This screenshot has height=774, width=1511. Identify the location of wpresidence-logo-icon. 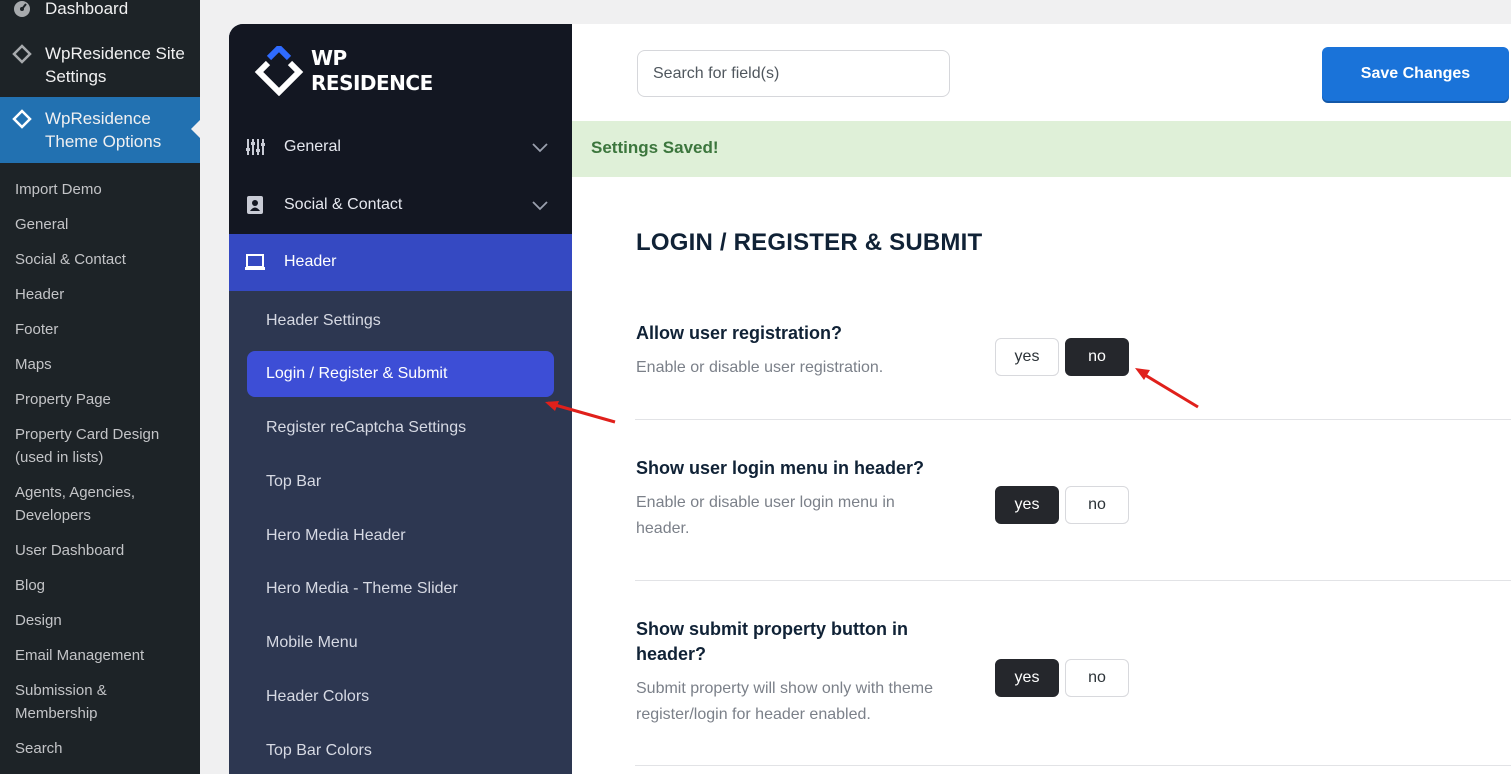
(279, 71).